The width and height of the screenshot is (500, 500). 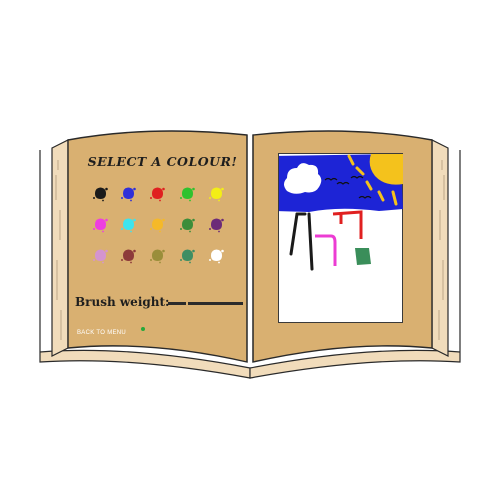 I want to click on drawing-black-strokes, so click(x=301, y=241).